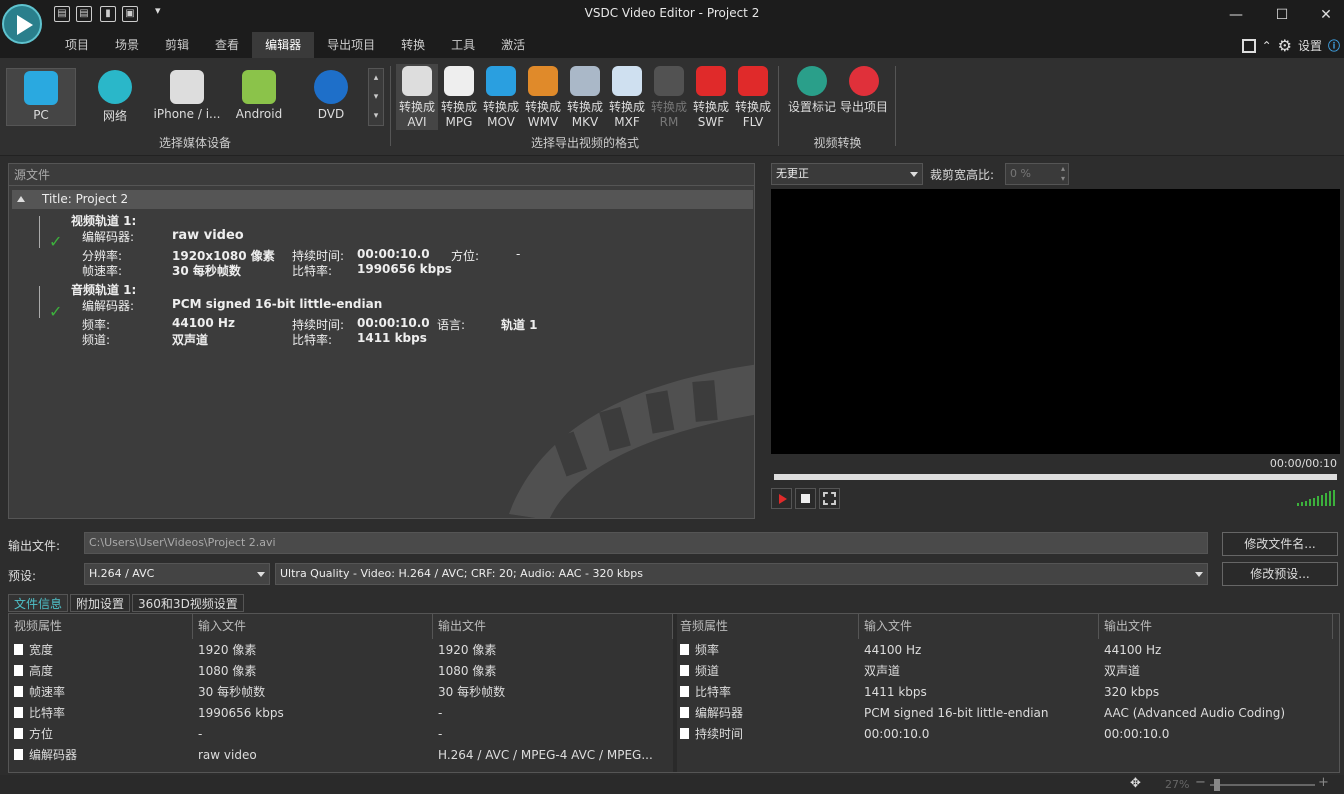 The height and width of the screenshot is (794, 1344). What do you see at coordinates (38, 603) in the screenshot?
I see `info-tab: 文件信息` at bounding box center [38, 603].